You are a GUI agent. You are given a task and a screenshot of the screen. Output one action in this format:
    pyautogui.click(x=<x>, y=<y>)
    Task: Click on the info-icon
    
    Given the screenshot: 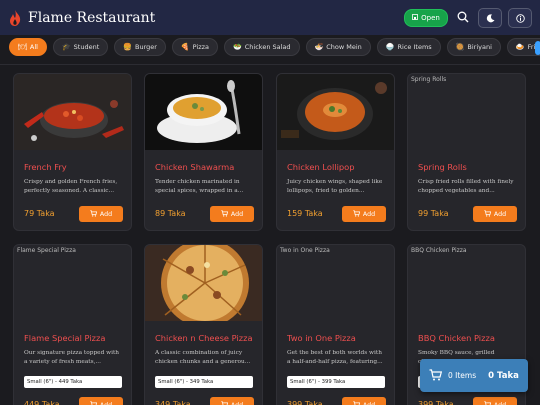 What is the action you would take?
    pyautogui.click(x=520, y=17)
    